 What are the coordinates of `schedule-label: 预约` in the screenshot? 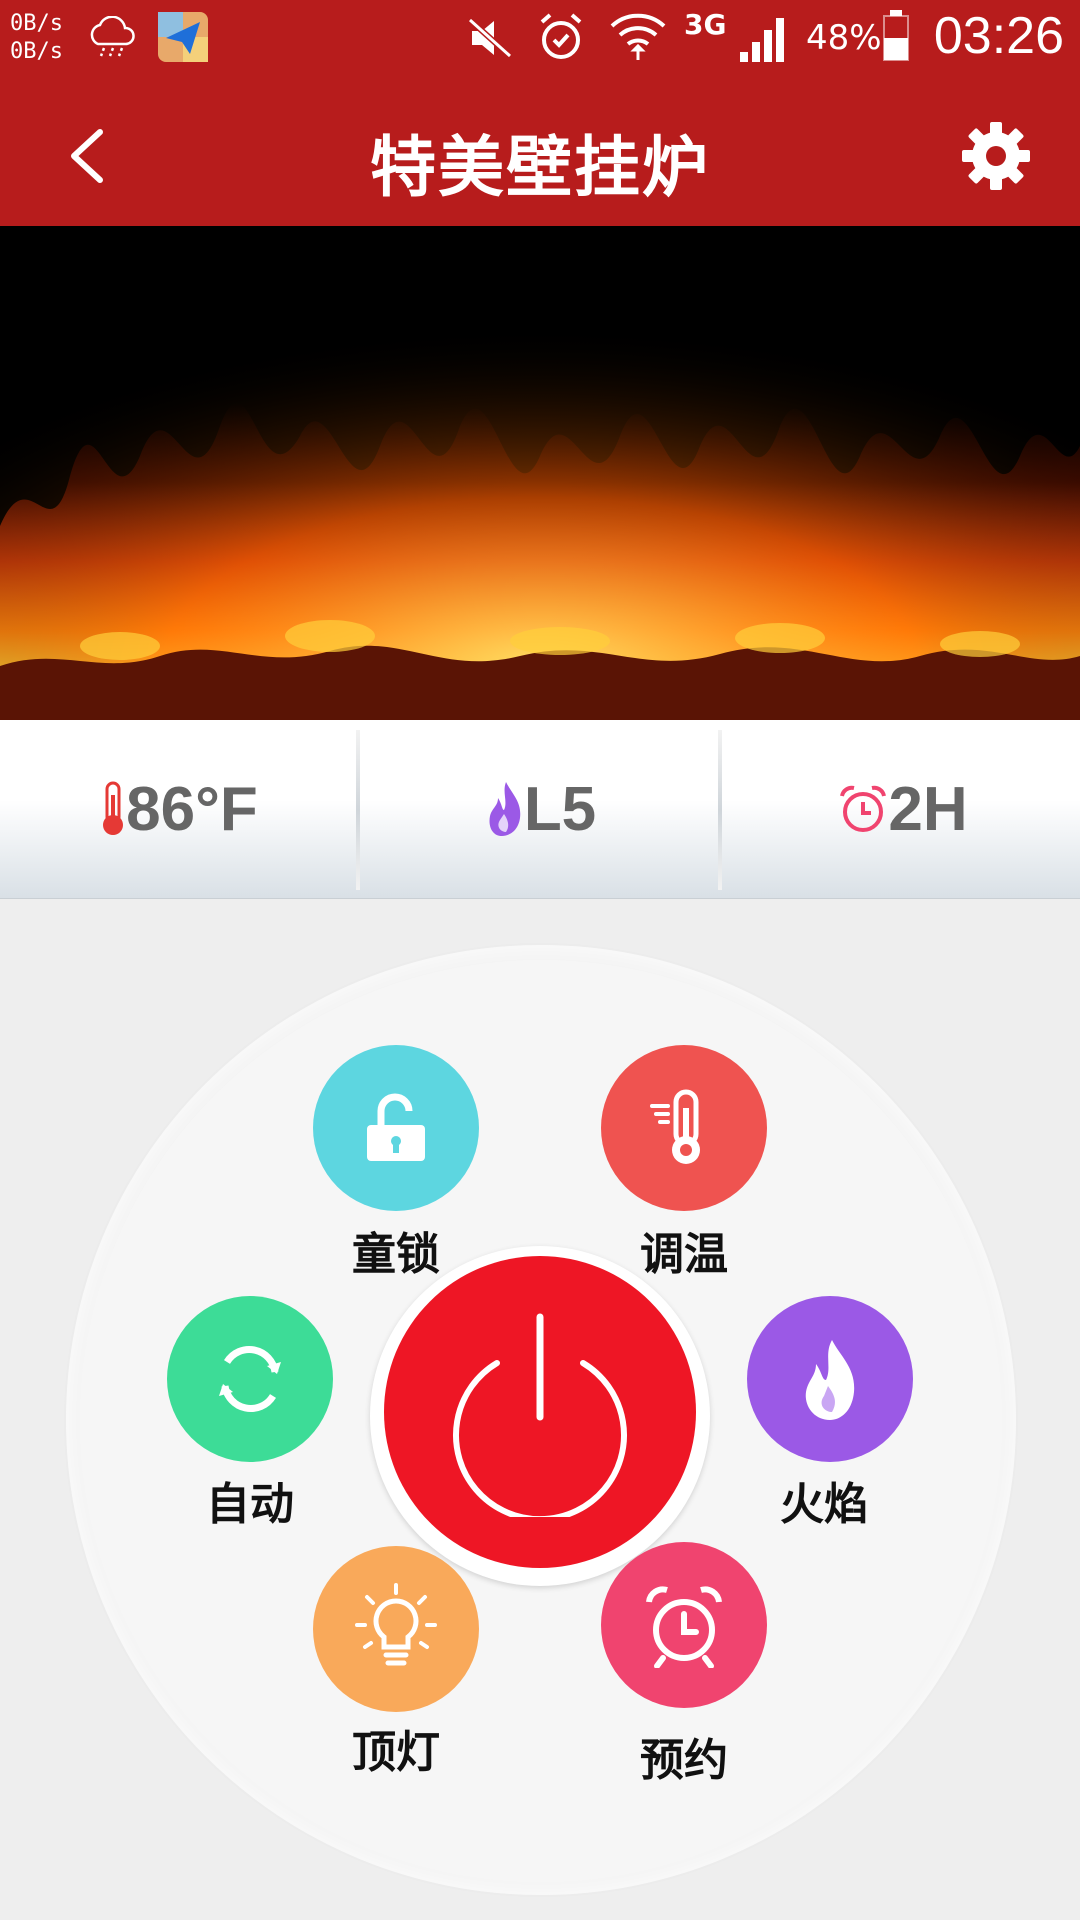 It's located at (684, 1760).